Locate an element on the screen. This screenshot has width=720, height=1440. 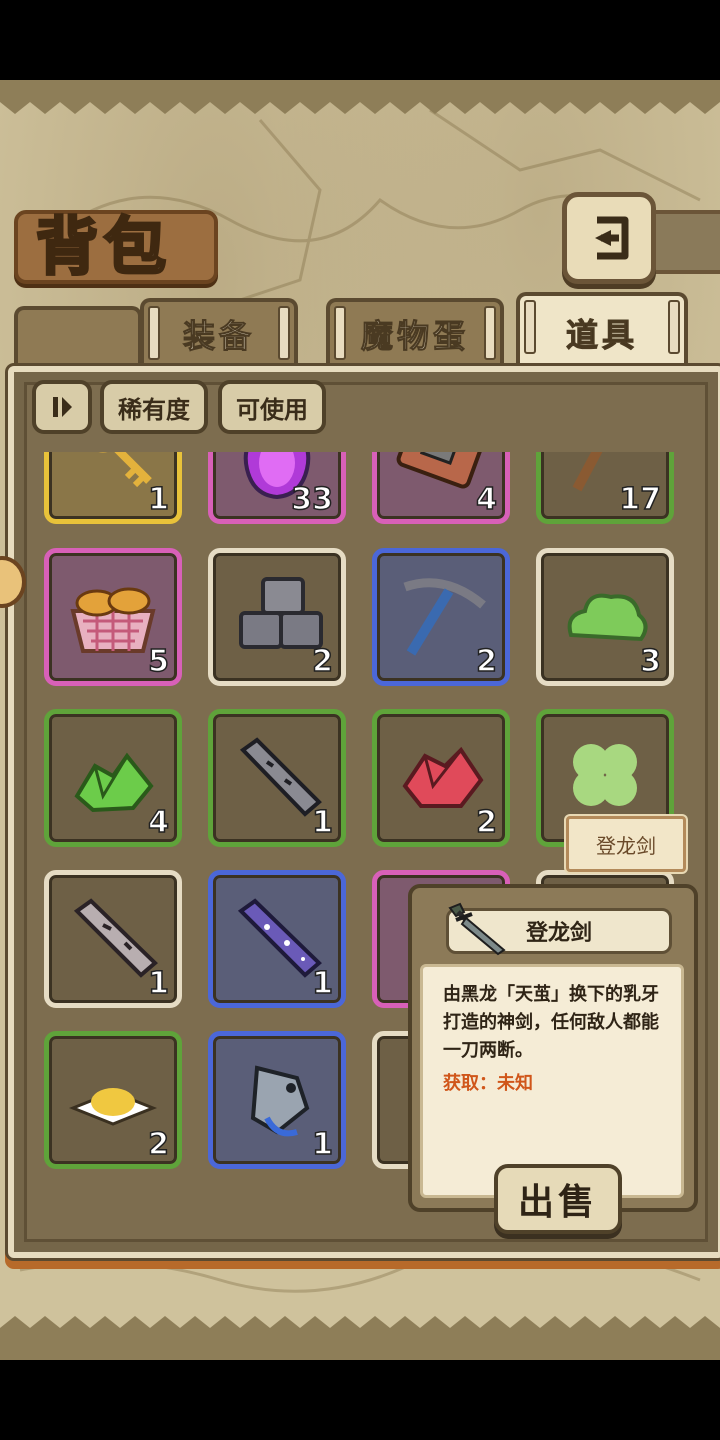
usable-filter-button: 可使用 is located at coordinates (272, 407).